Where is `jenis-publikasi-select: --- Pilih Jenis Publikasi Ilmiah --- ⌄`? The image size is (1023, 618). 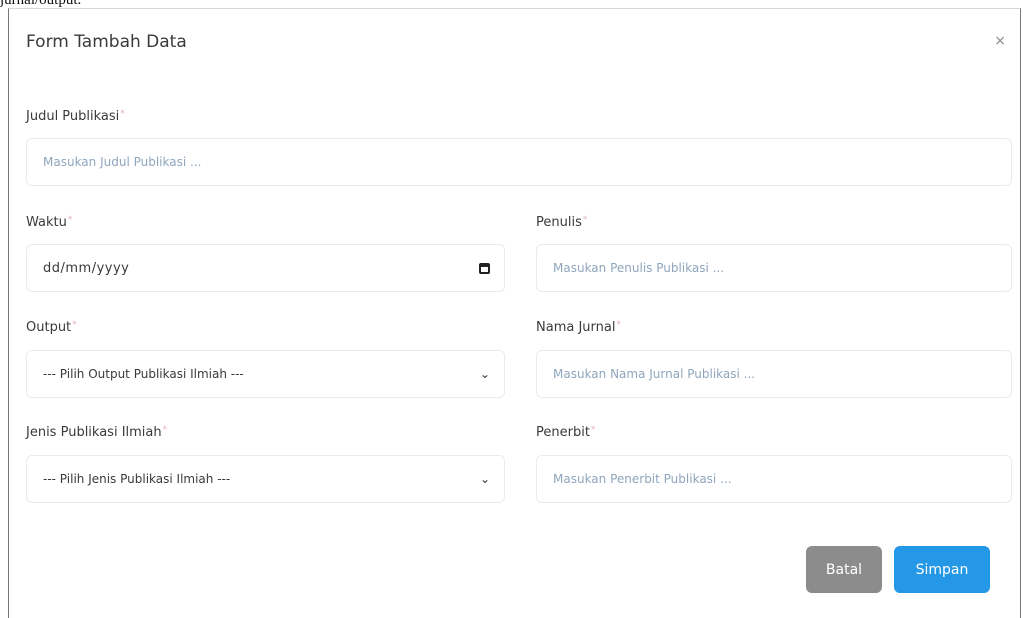 jenis-publikasi-select: --- Pilih Jenis Publikasi Ilmiah --- ⌄ is located at coordinates (265, 479).